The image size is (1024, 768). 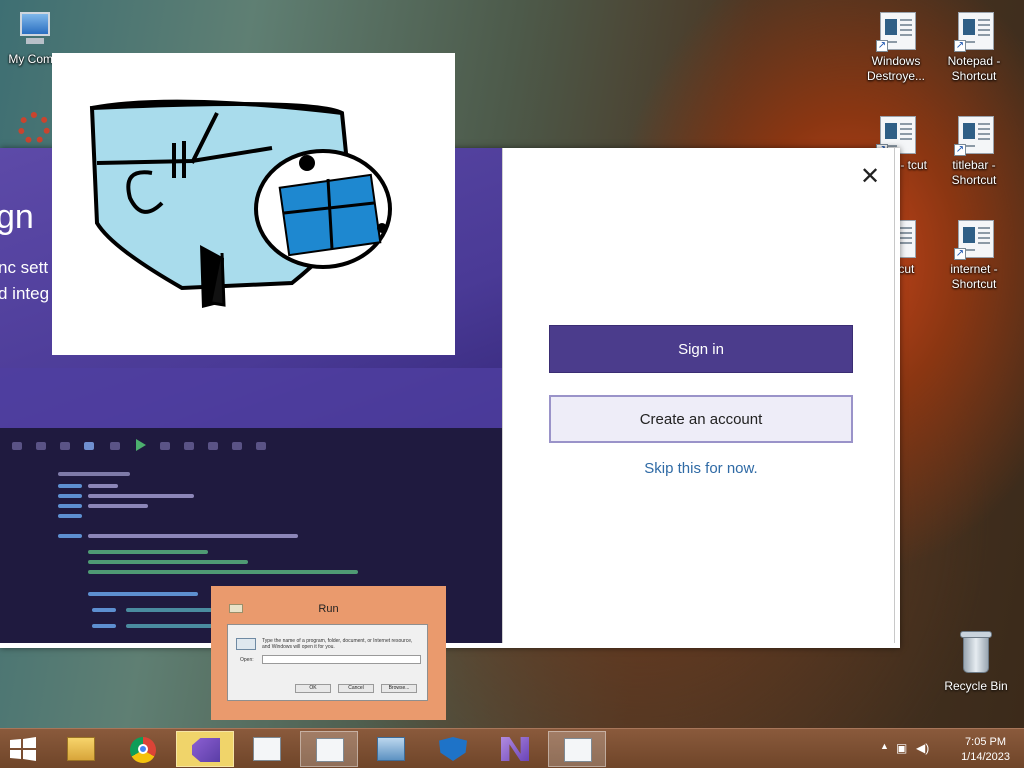 What do you see at coordinates (246, 644) in the screenshot?
I see `run-window-icon` at bounding box center [246, 644].